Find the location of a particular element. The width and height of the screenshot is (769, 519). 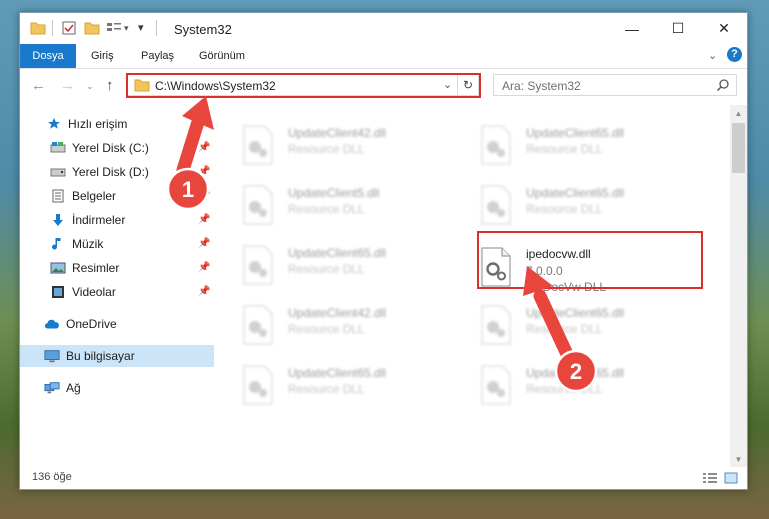

close-button: ✕ is located at coordinates (724, 28).